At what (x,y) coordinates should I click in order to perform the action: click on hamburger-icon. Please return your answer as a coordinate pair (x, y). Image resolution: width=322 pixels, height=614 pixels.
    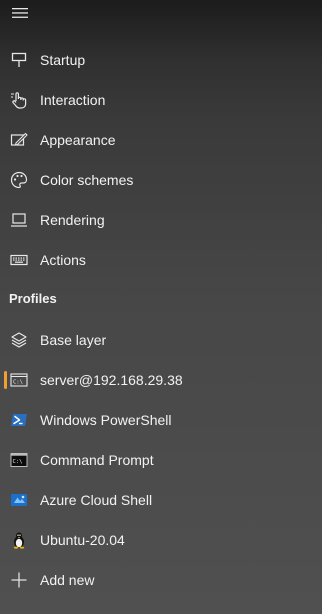
    Looking at the image, I should click on (20, 13).